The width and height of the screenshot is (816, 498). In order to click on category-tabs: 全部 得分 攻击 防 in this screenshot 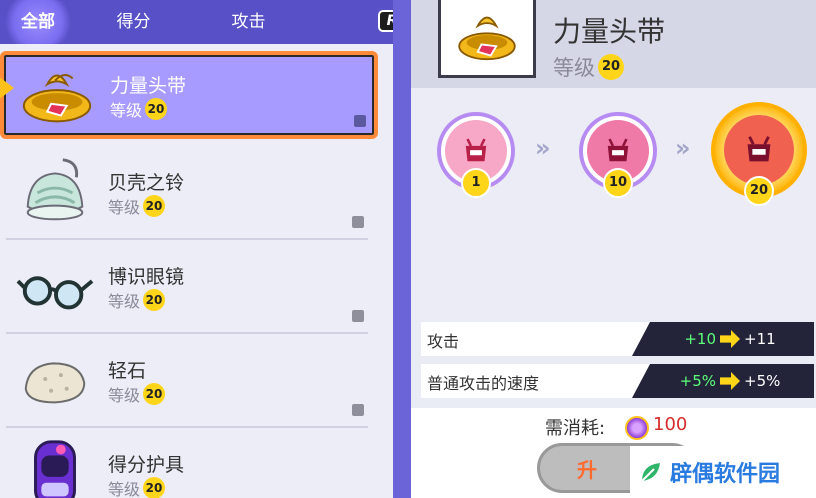, I will do `click(196, 22)`.